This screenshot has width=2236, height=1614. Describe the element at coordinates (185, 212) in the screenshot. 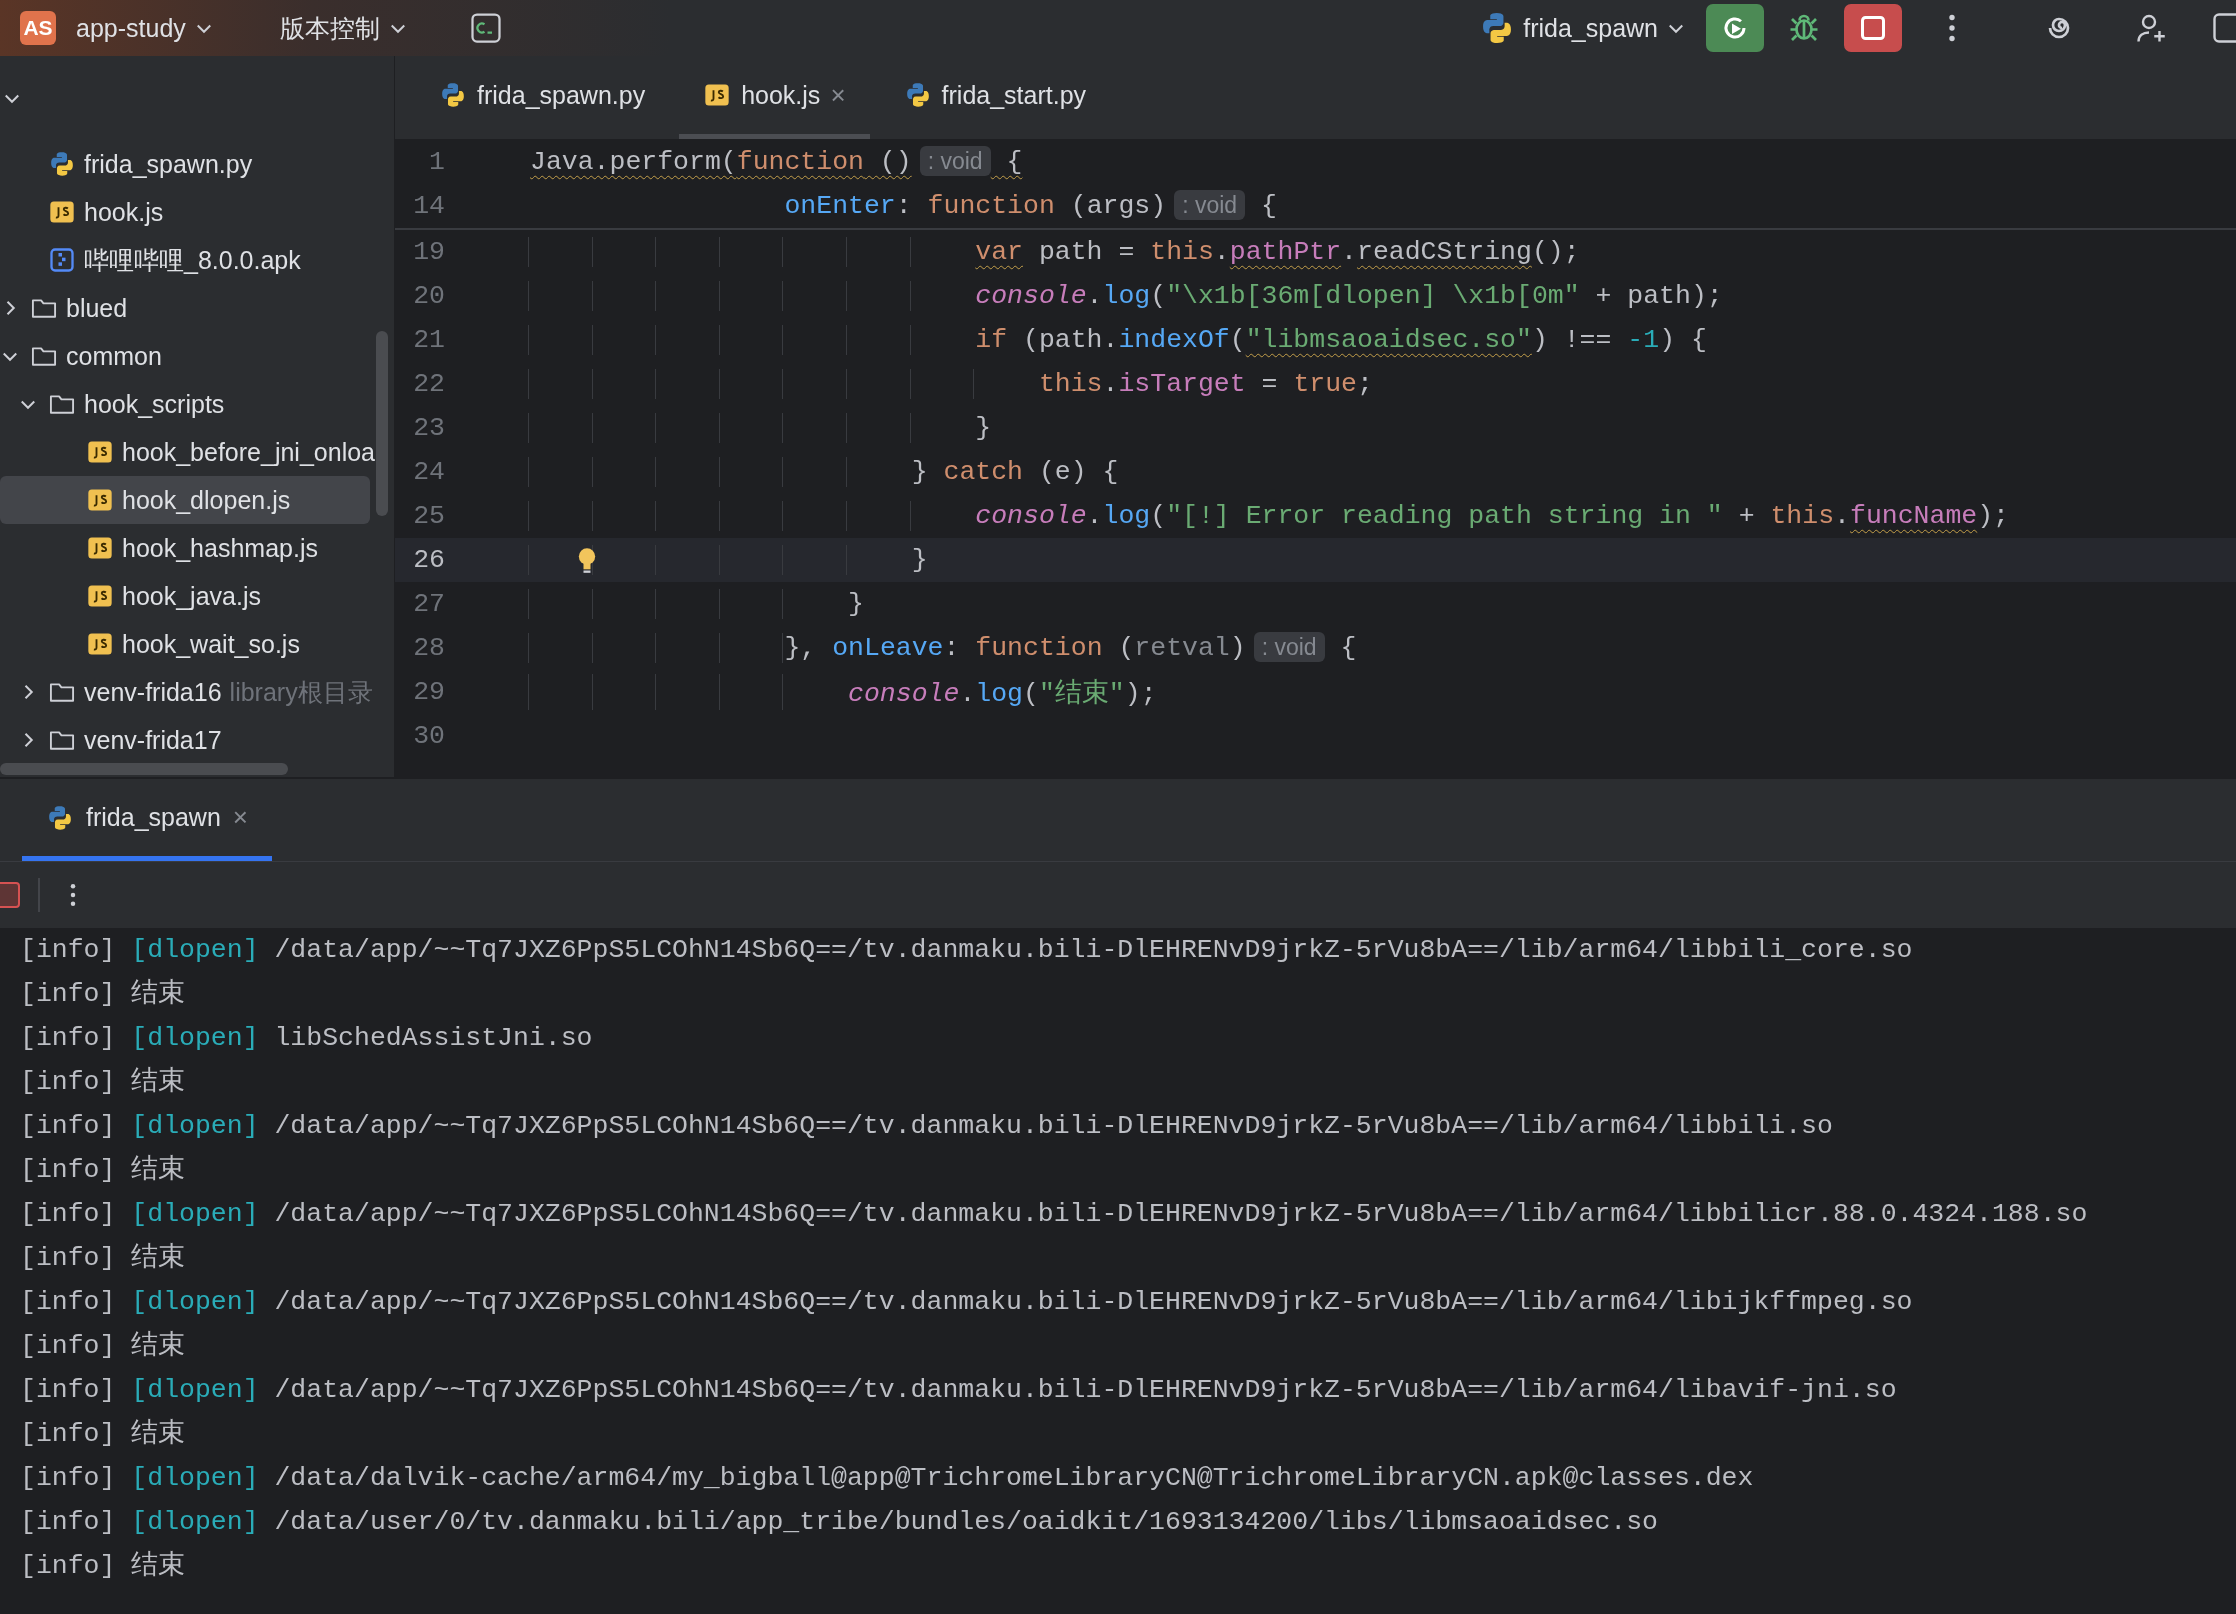

I see `tree-item: hook.js` at that location.